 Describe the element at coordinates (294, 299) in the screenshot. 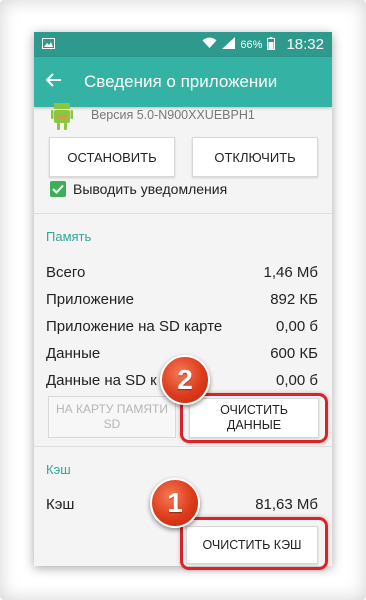

I see `row-value: 892 КБ` at that location.